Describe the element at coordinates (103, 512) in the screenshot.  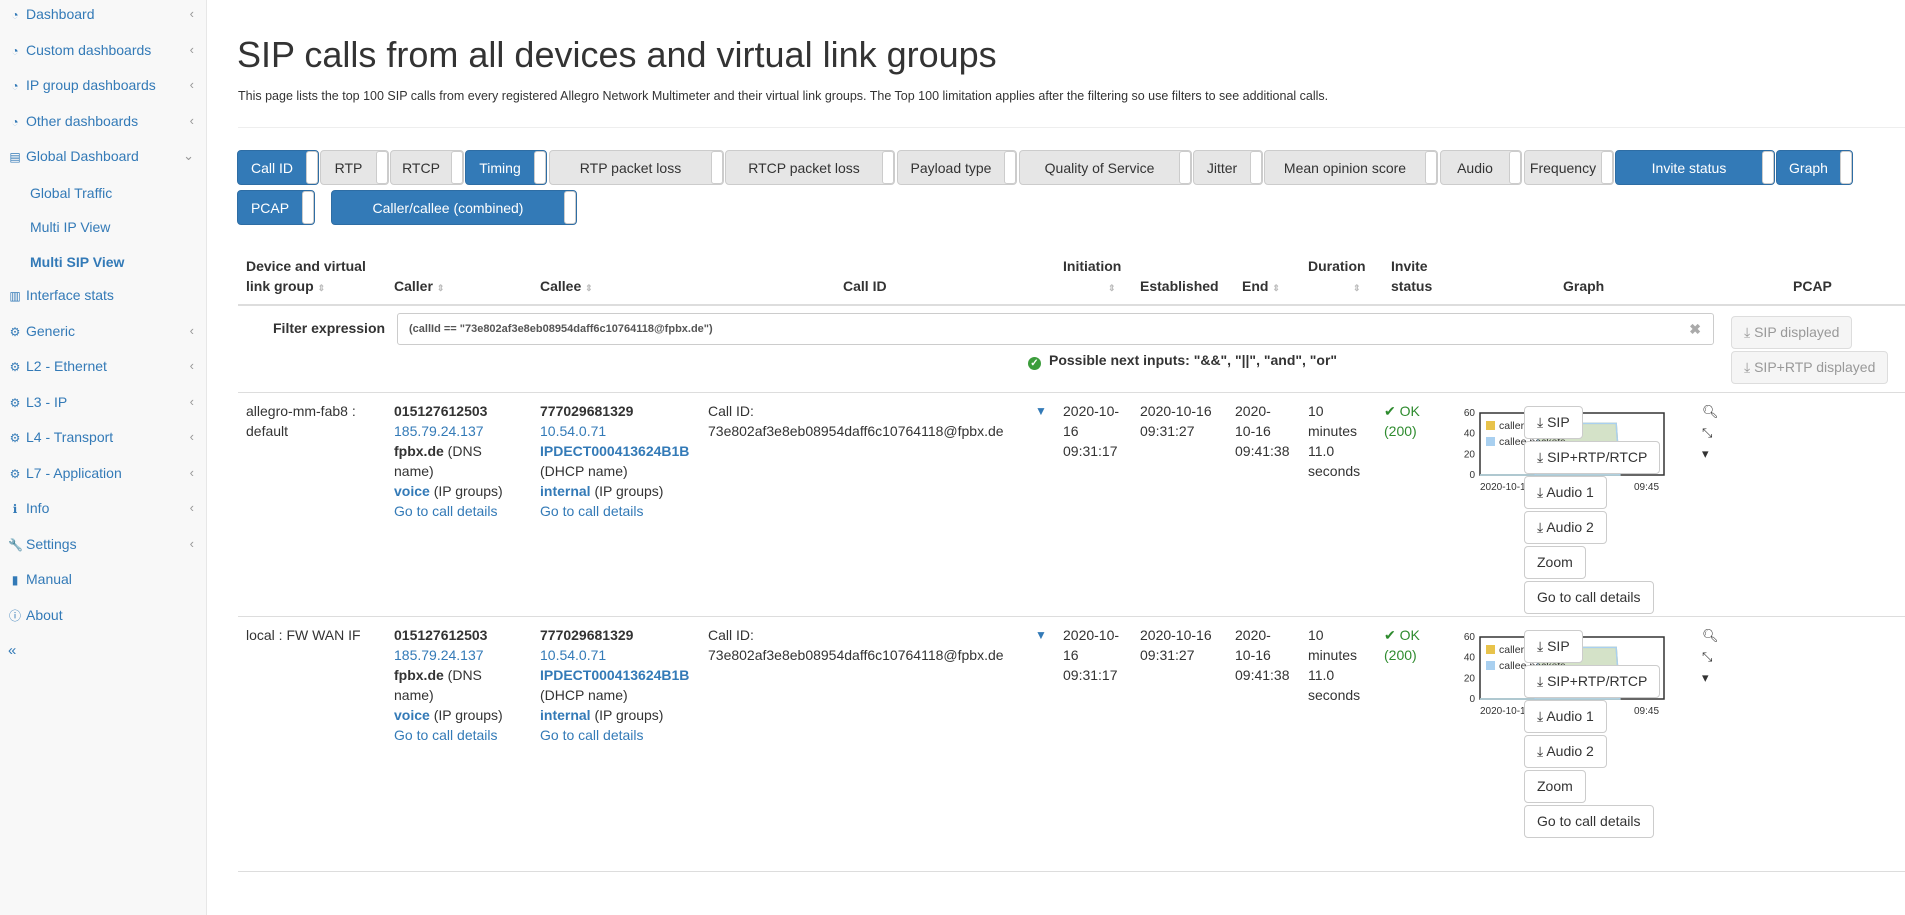
I see `sidebar-item-info: ℹ Info ‹` at that location.